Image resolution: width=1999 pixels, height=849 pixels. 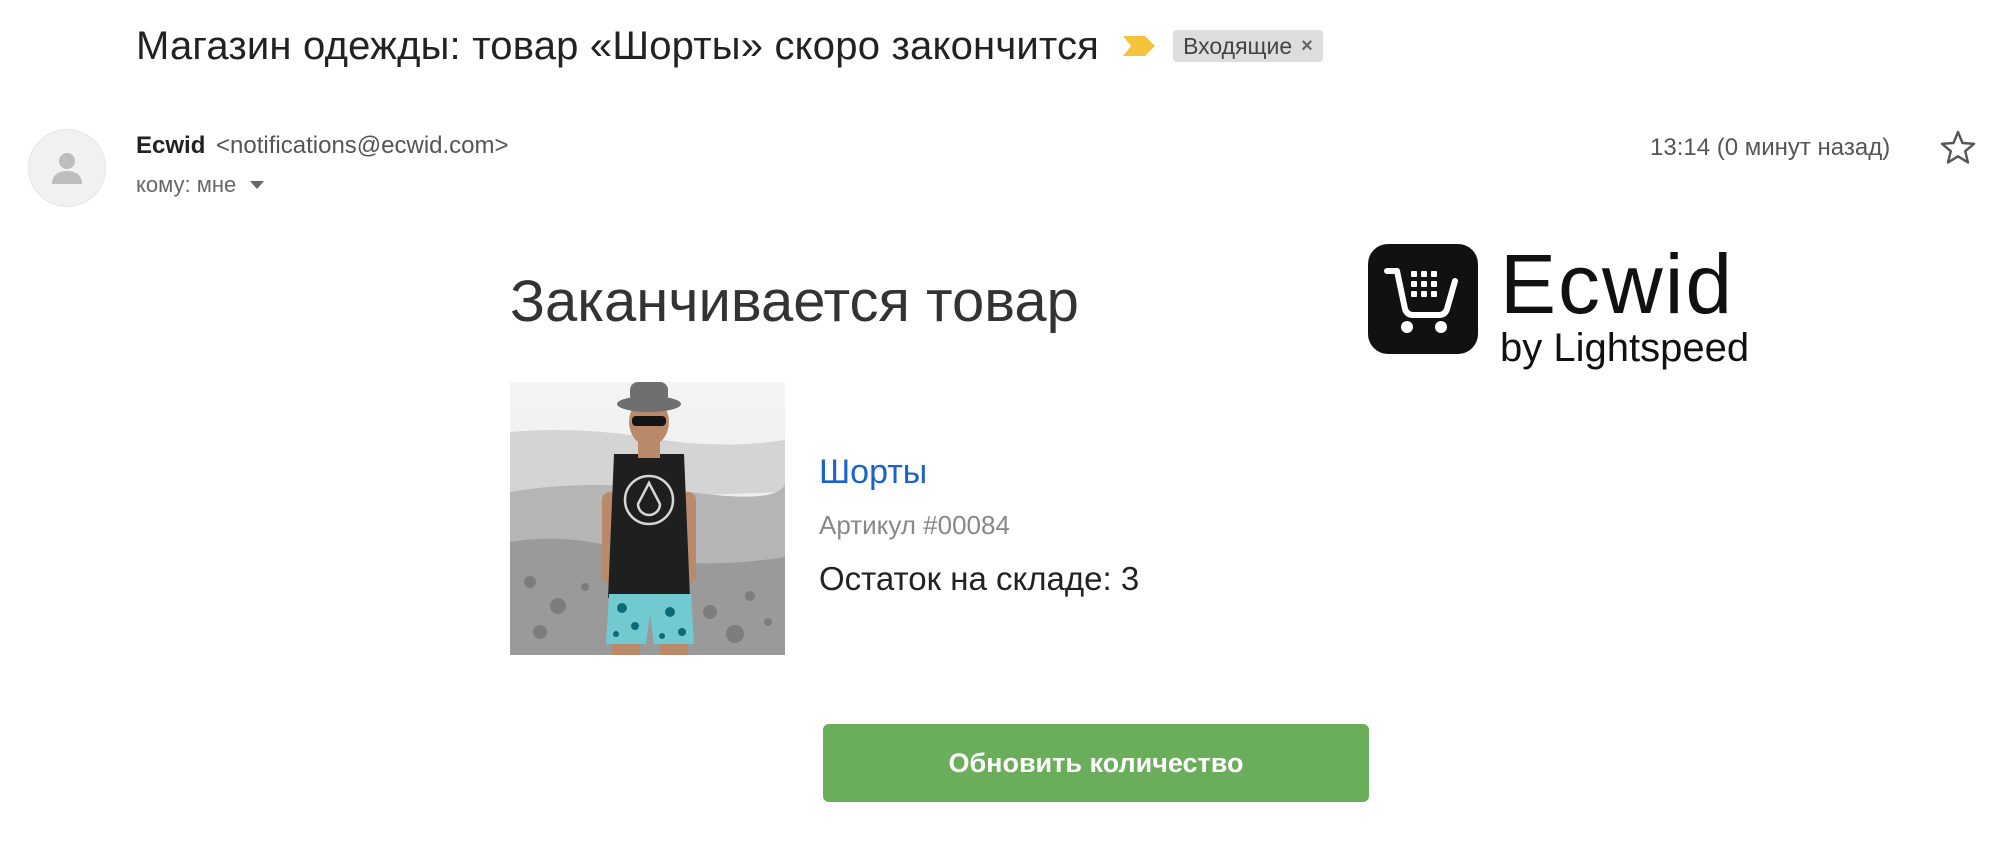 I want to click on ecwid-logo-word: Ecwid, so click(x=1617, y=284).